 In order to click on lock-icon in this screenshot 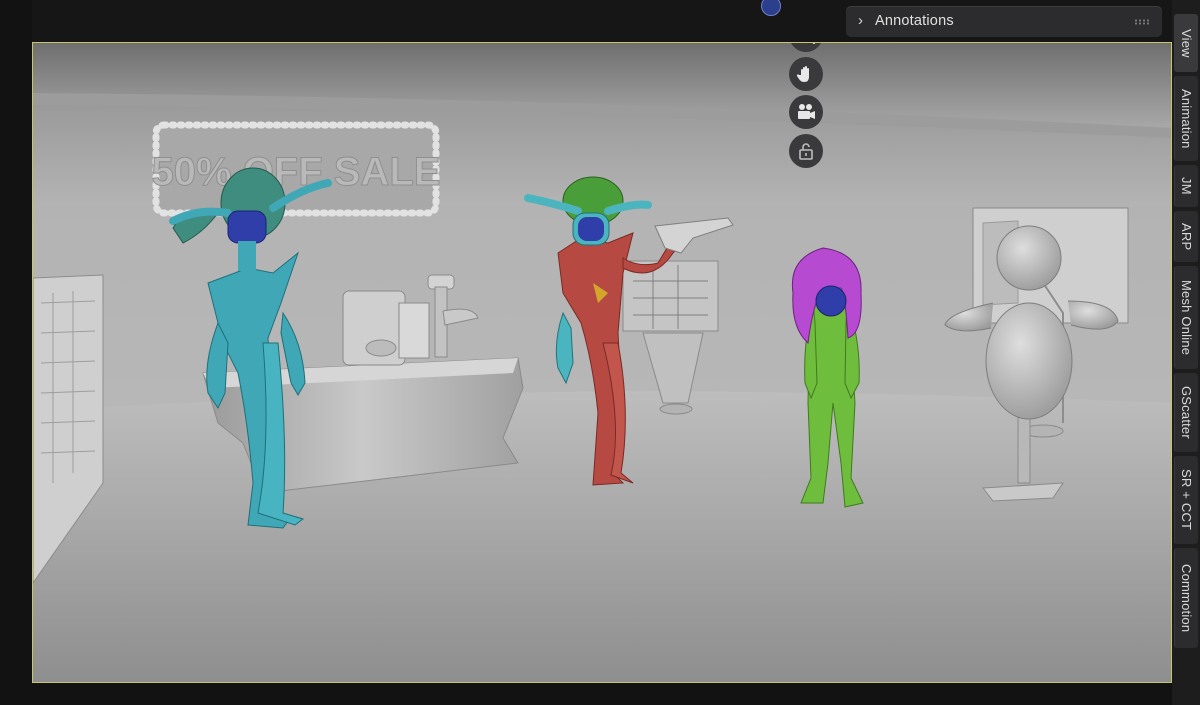, I will do `click(806, 151)`.